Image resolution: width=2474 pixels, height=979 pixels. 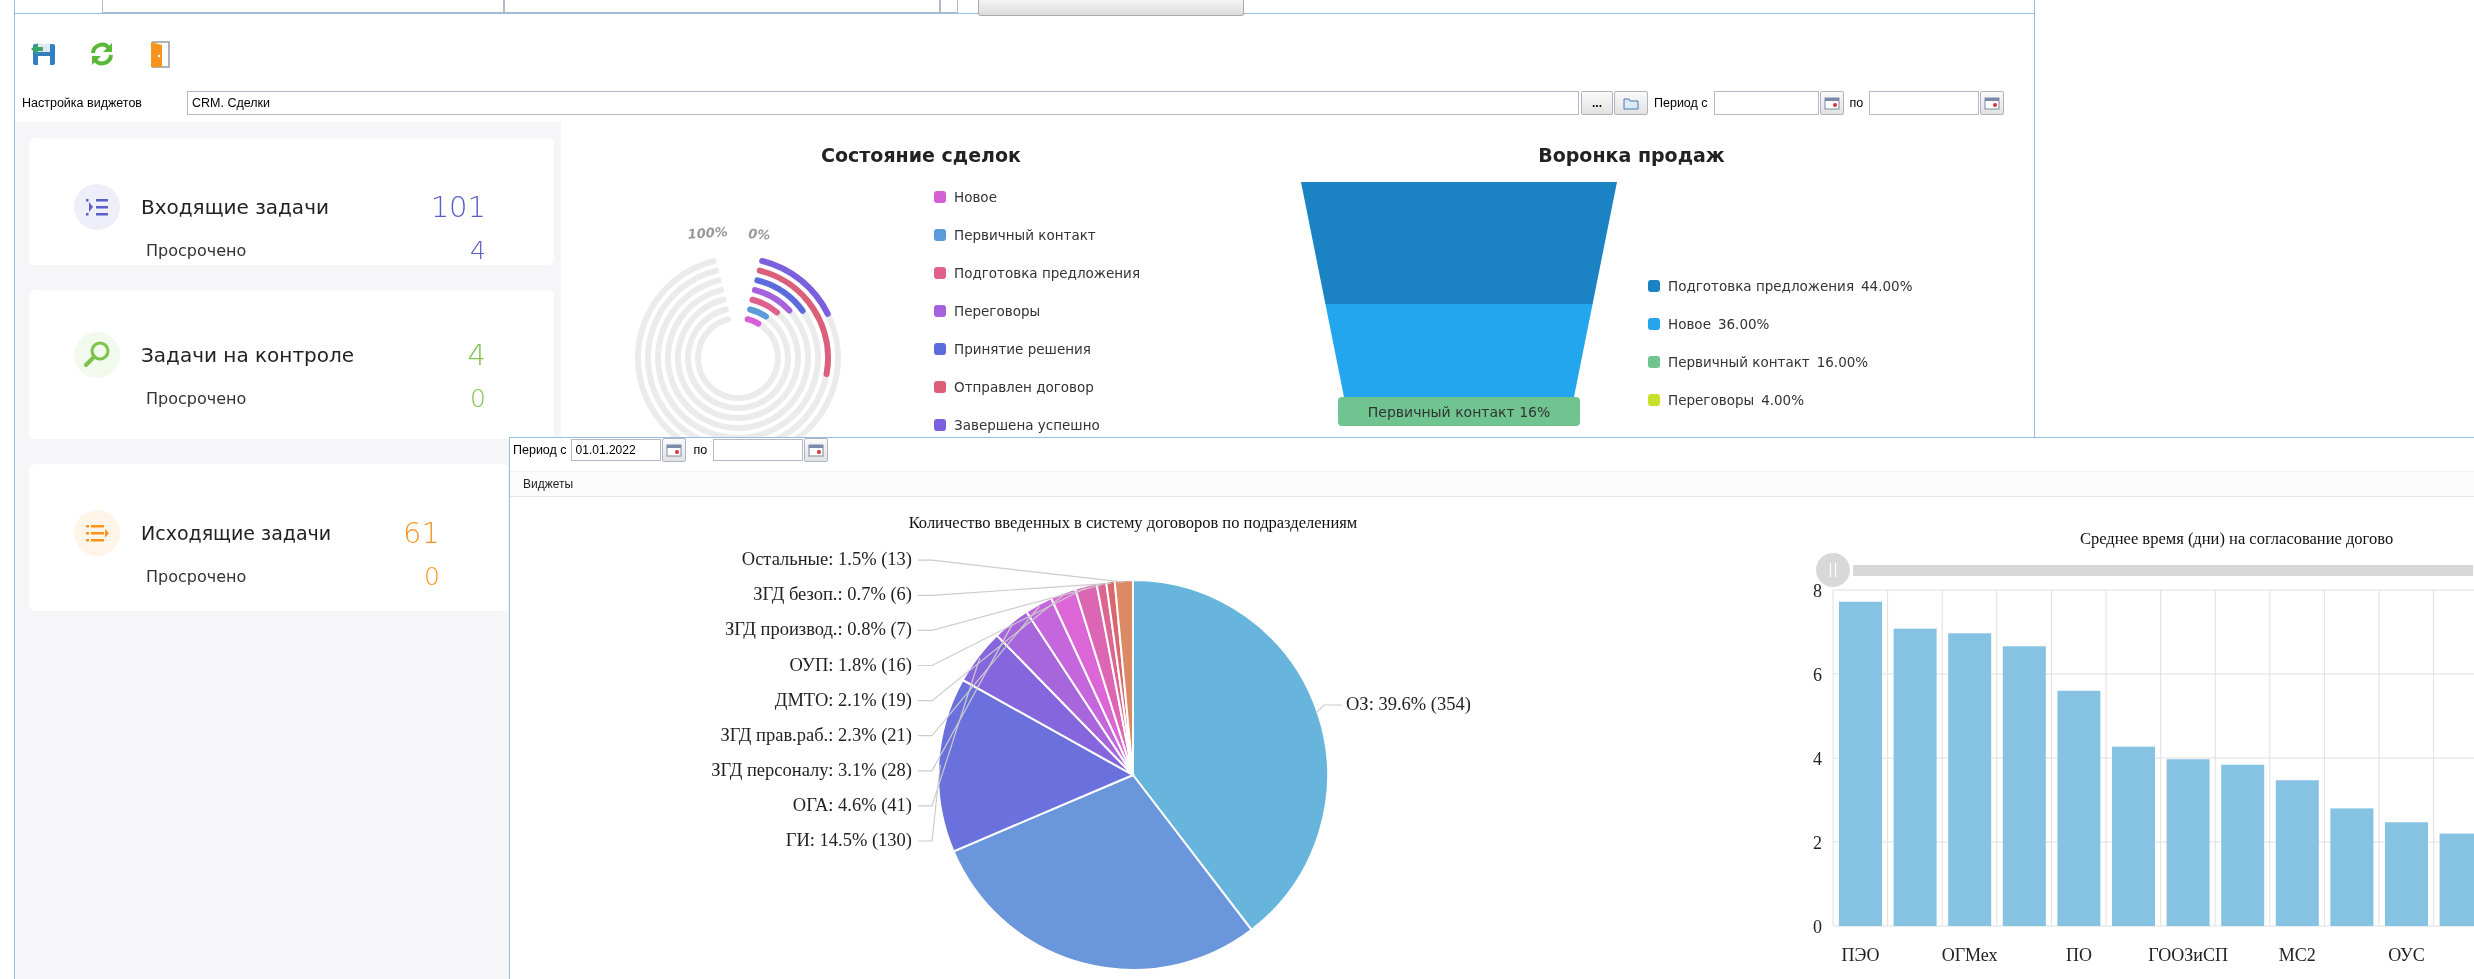 I want to click on legend-value: 36.00%, so click(x=1743, y=324).